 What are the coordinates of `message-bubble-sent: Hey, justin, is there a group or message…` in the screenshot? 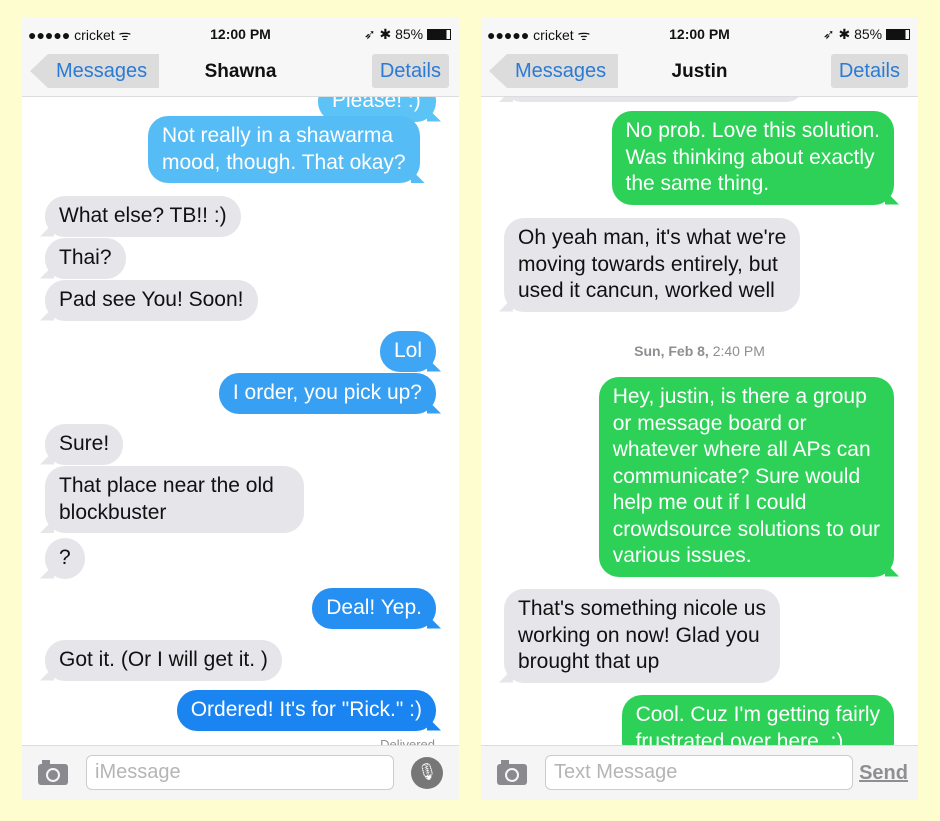 It's located at (746, 477).